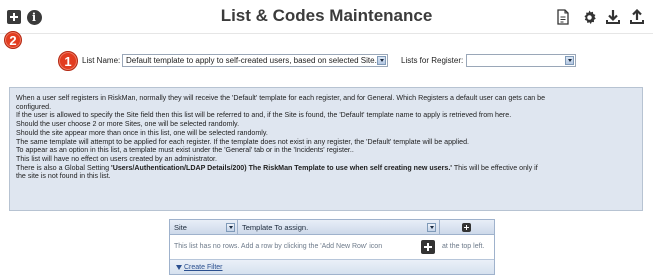  What do you see at coordinates (64, 167) in the screenshot?
I see `global-setting-prefix: There is also a Global Setting` at bounding box center [64, 167].